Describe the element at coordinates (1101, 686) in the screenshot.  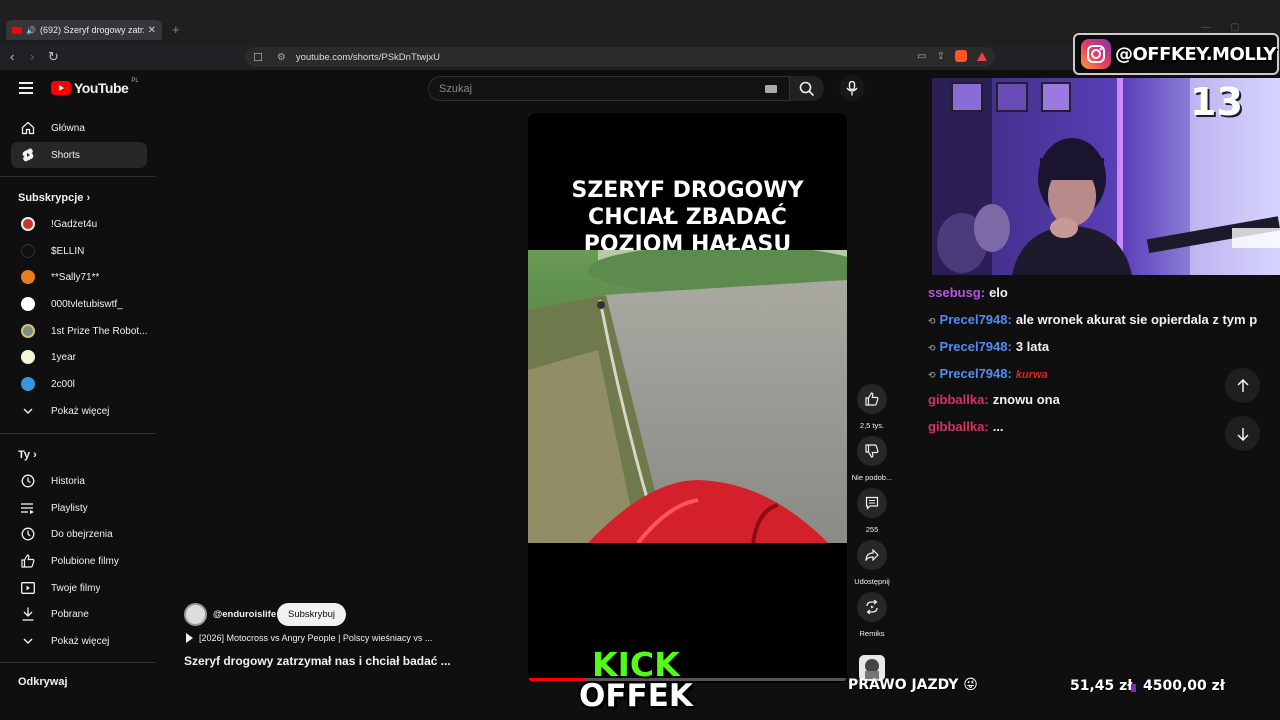
I see `goal-current-amount: 51,45 zł` at that location.